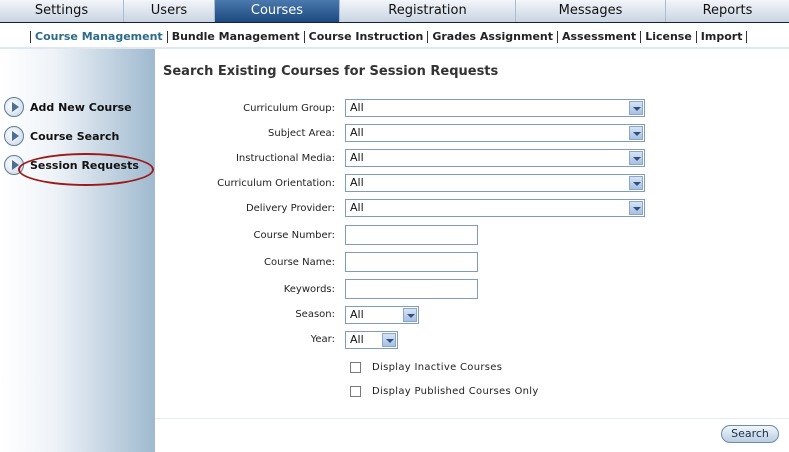 The image size is (789, 452). What do you see at coordinates (727, 11) in the screenshot?
I see `tab-reports: Reports` at bounding box center [727, 11].